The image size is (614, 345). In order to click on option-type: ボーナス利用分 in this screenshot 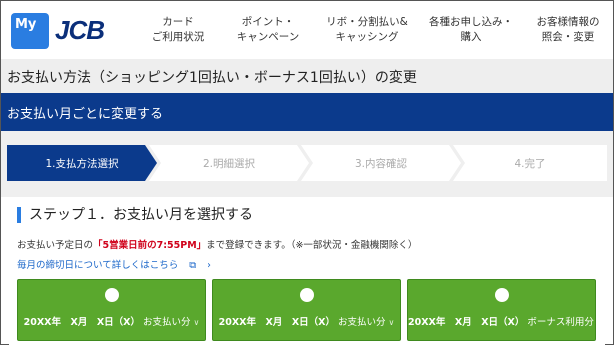, I will do `click(560, 322)`.